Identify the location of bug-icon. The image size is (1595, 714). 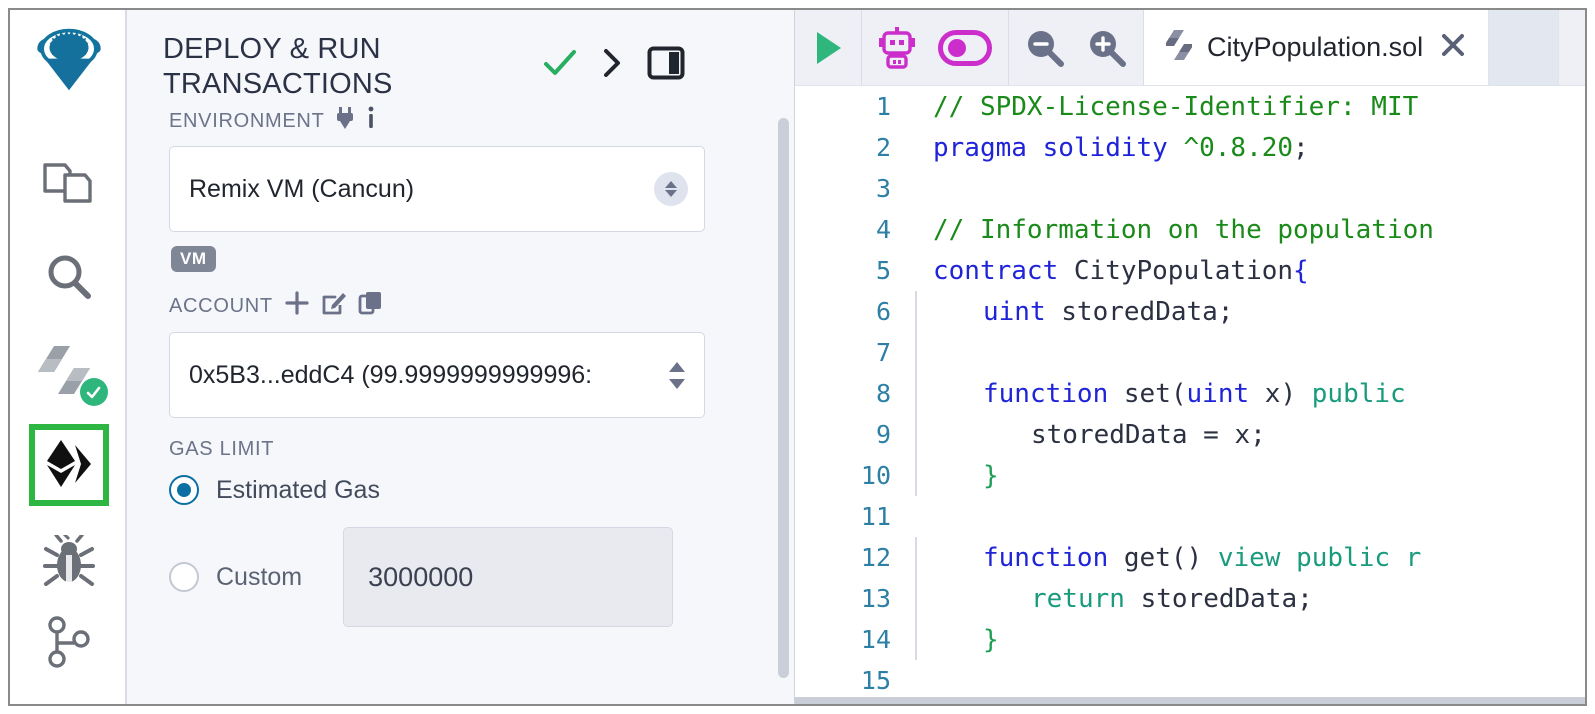
(68, 560).